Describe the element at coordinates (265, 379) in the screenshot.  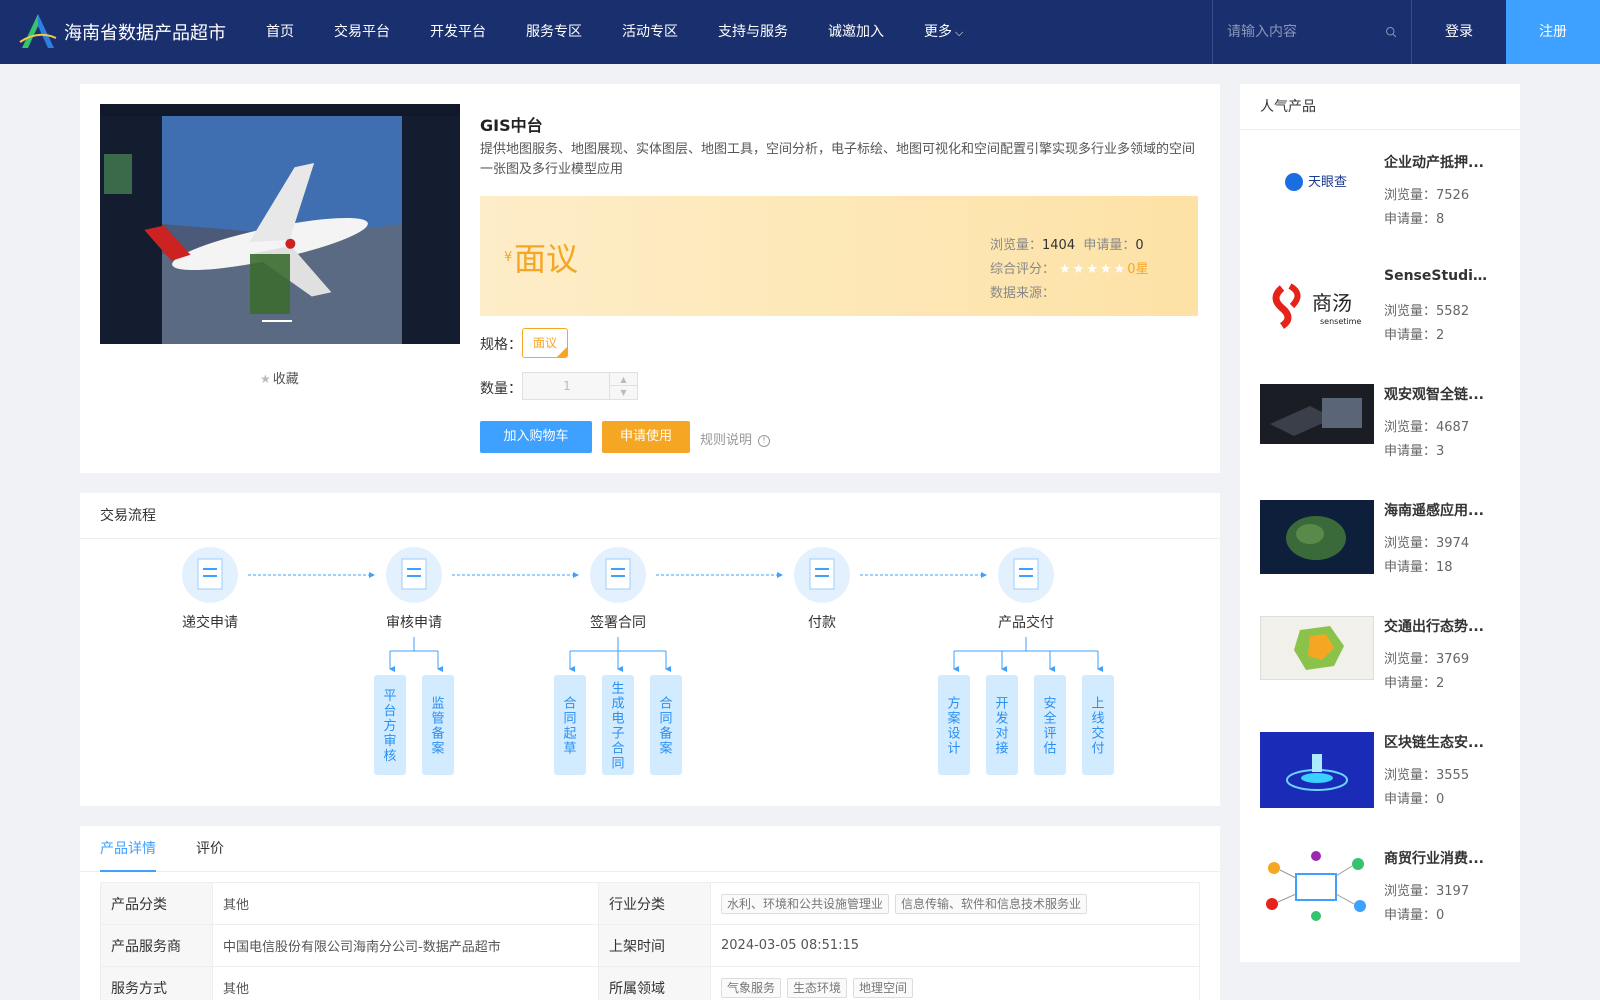
I see `star-icon: ★` at that location.